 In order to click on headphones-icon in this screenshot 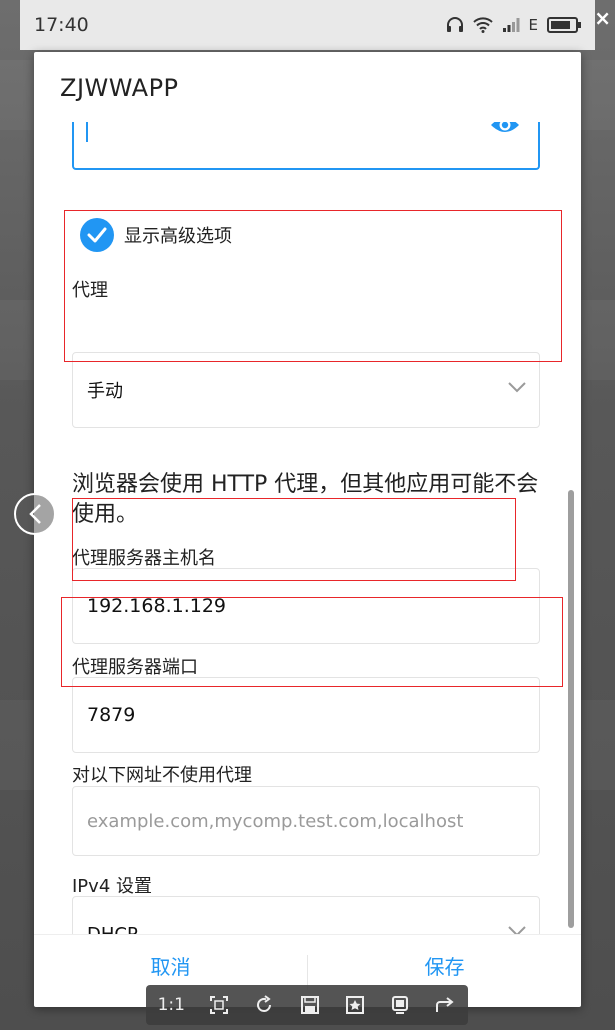, I will do `click(454, 24)`.